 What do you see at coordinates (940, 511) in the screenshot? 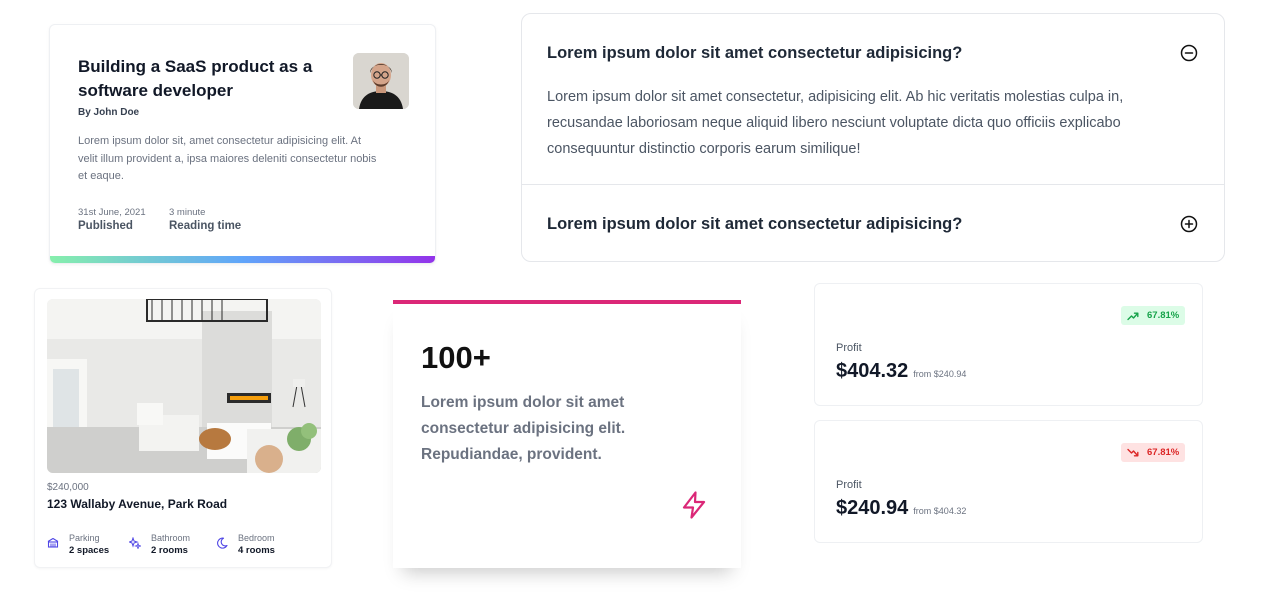
I see `profit-from: from $404.32` at bounding box center [940, 511].